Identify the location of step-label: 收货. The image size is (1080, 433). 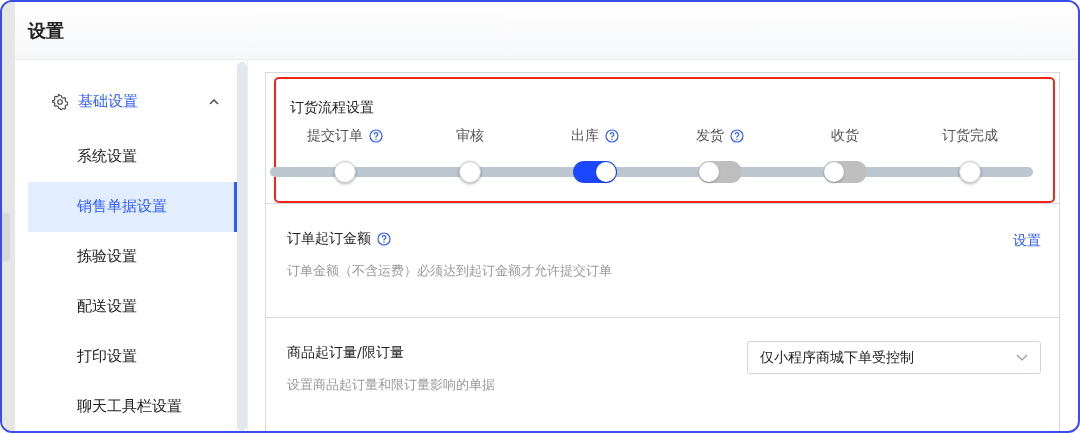
(845, 136).